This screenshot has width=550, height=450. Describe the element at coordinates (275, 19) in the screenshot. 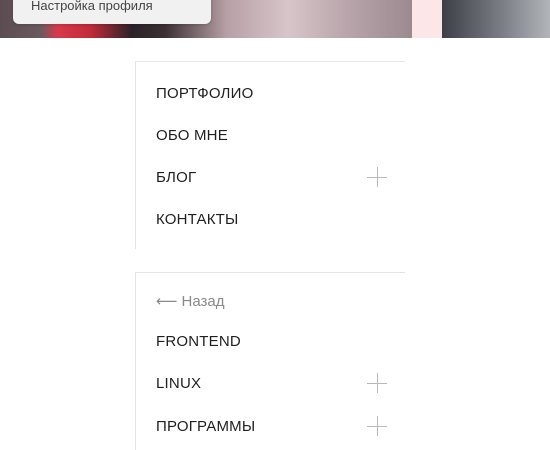

I see `hero-image-strip: Настройка профиля` at that location.